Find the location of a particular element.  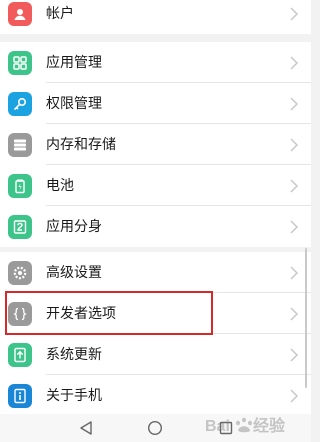

settings-item-label: 关于手机 is located at coordinates (74, 395).